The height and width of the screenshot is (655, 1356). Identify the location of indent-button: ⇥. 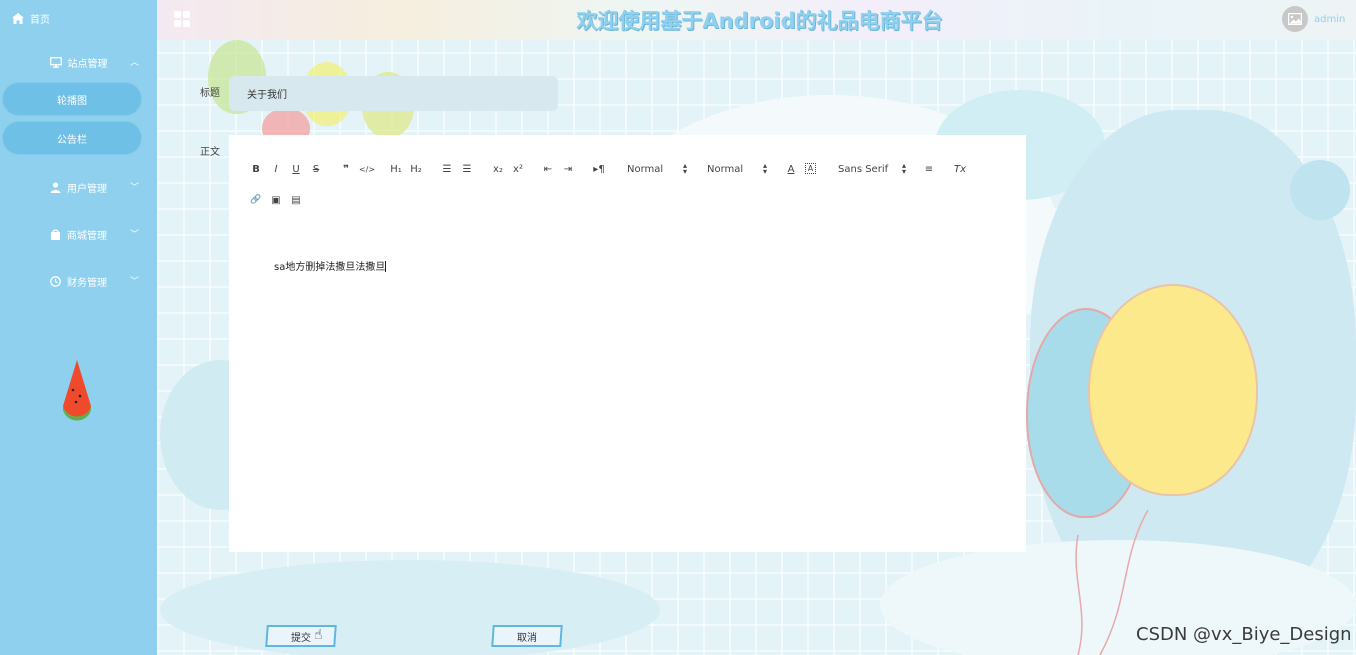
(568, 169).